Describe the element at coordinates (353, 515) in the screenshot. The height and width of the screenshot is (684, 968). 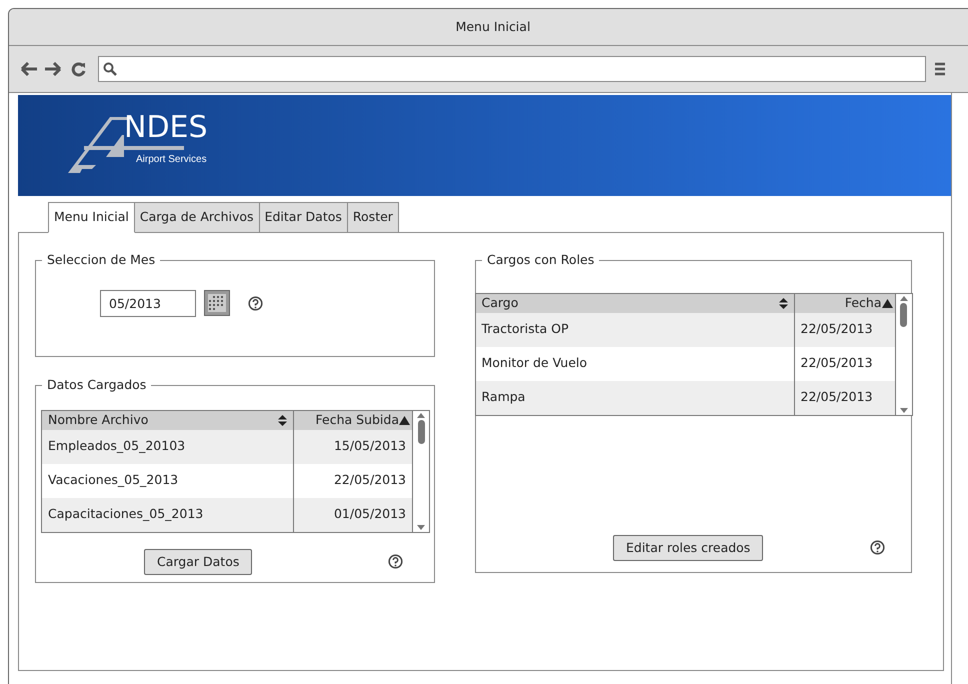
I see `table-cell: 01/05/2013` at that location.